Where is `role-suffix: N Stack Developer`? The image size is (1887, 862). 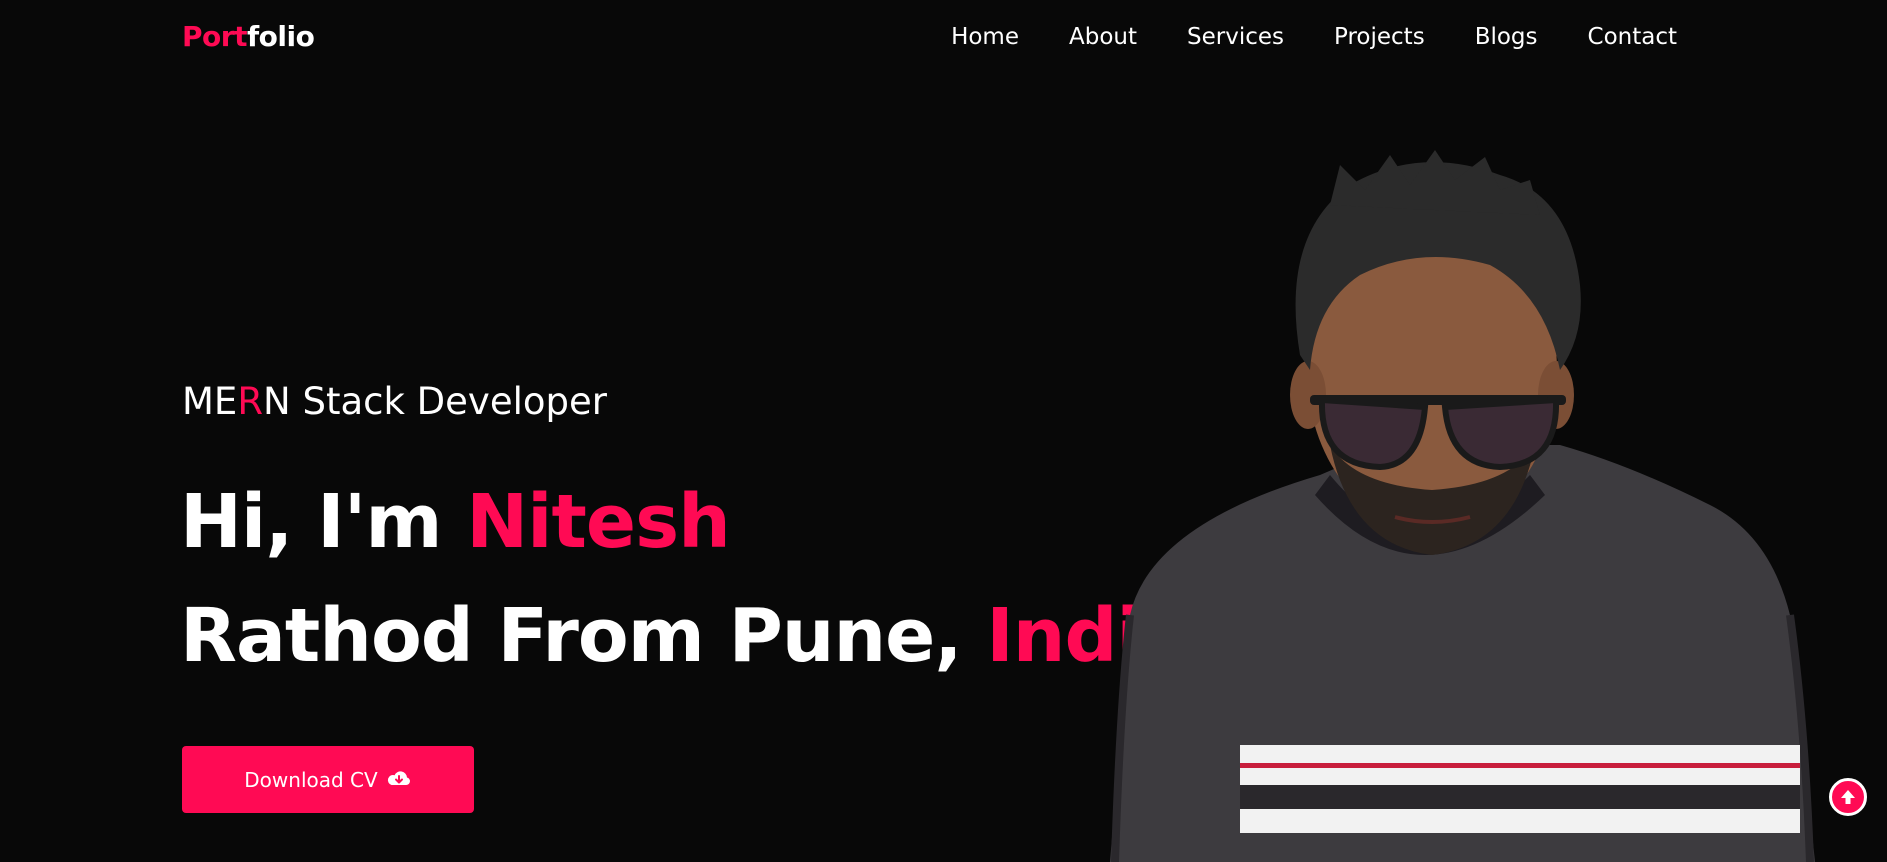 role-suffix: N Stack Developer is located at coordinates (435, 401).